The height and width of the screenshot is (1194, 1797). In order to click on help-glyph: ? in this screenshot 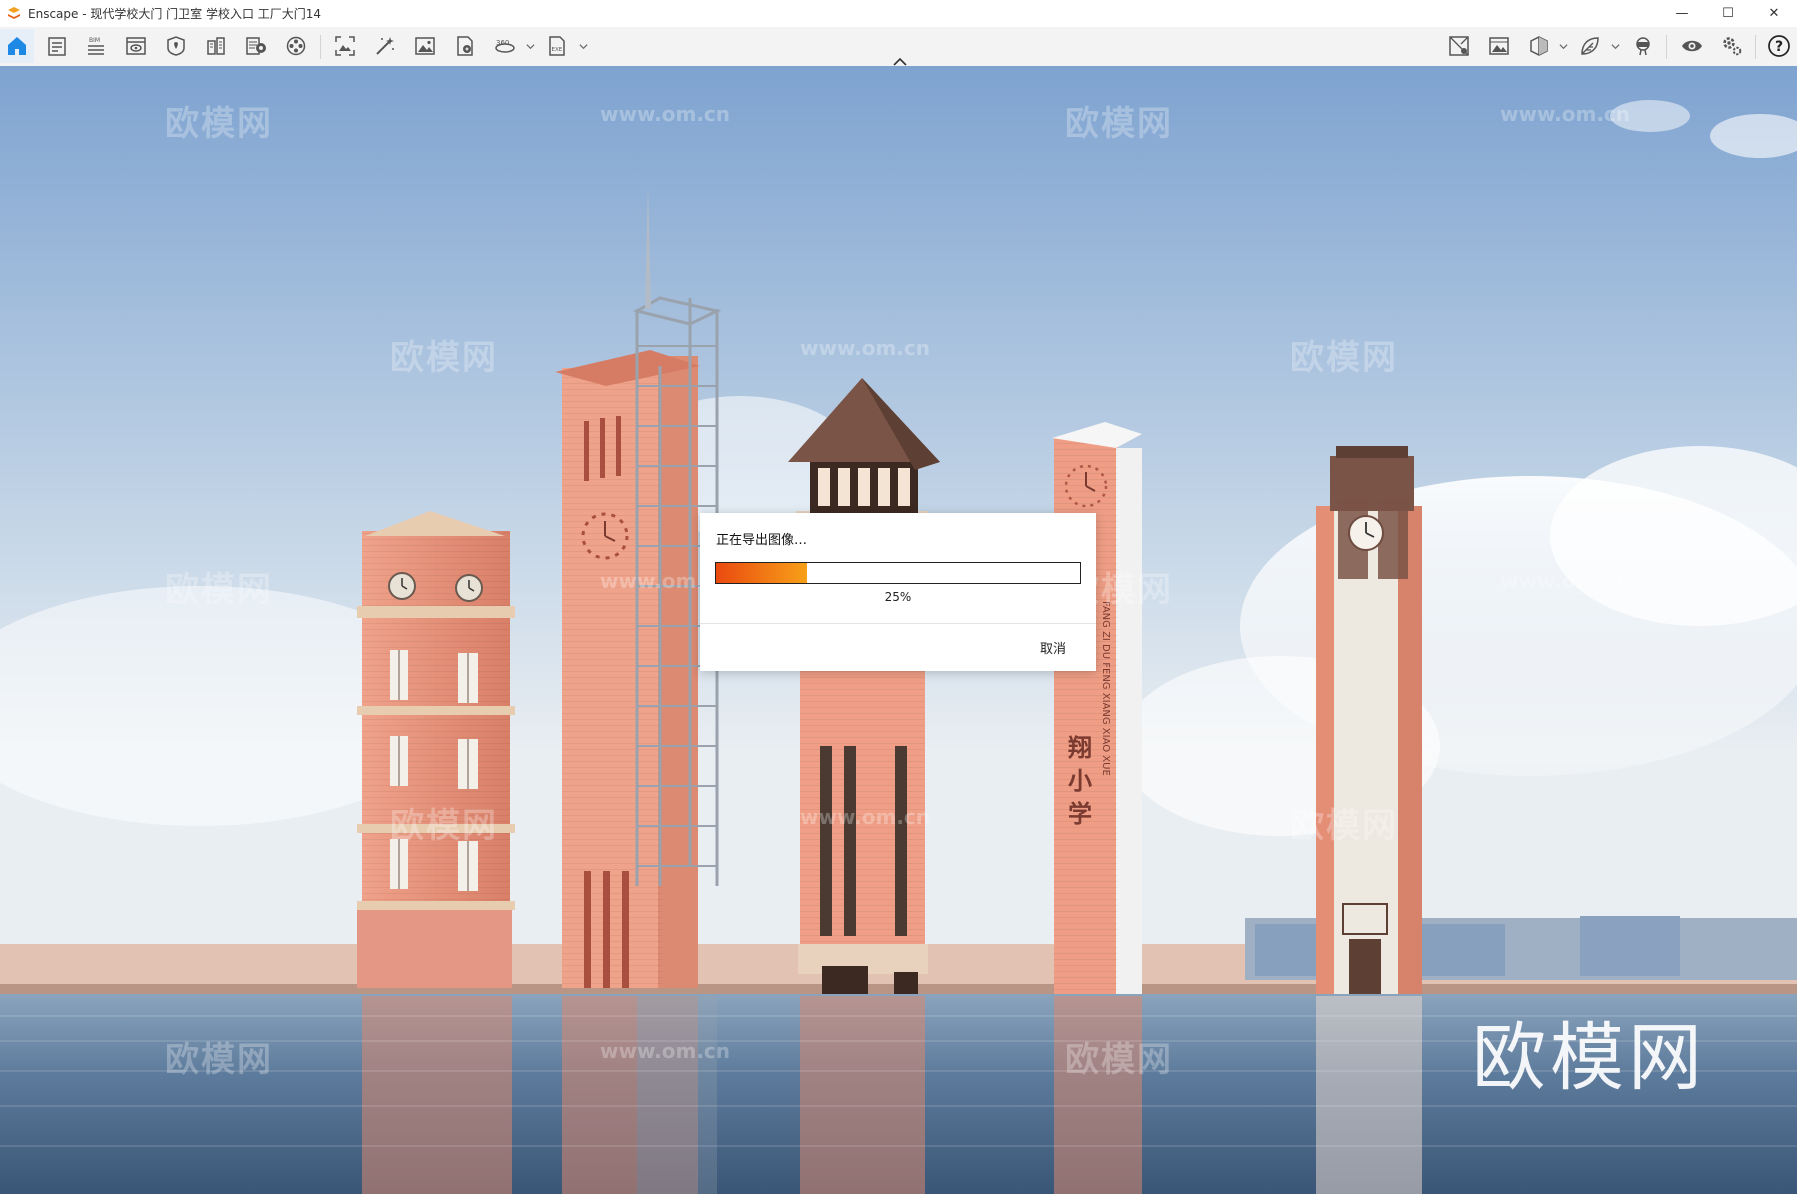, I will do `click(1779, 47)`.